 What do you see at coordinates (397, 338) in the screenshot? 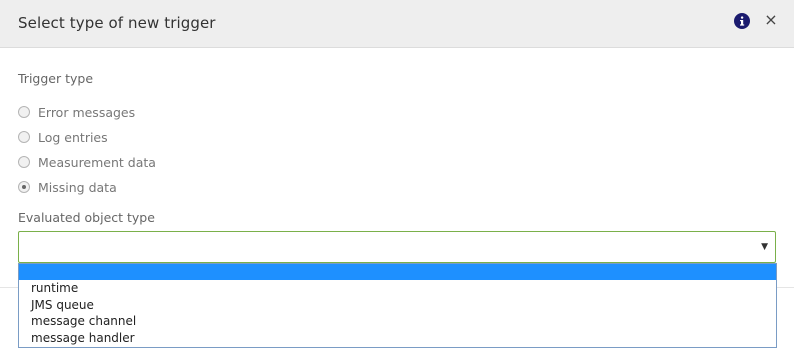
I see `dropdown-option-message-handler: message handler` at bounding box center [397, 338].